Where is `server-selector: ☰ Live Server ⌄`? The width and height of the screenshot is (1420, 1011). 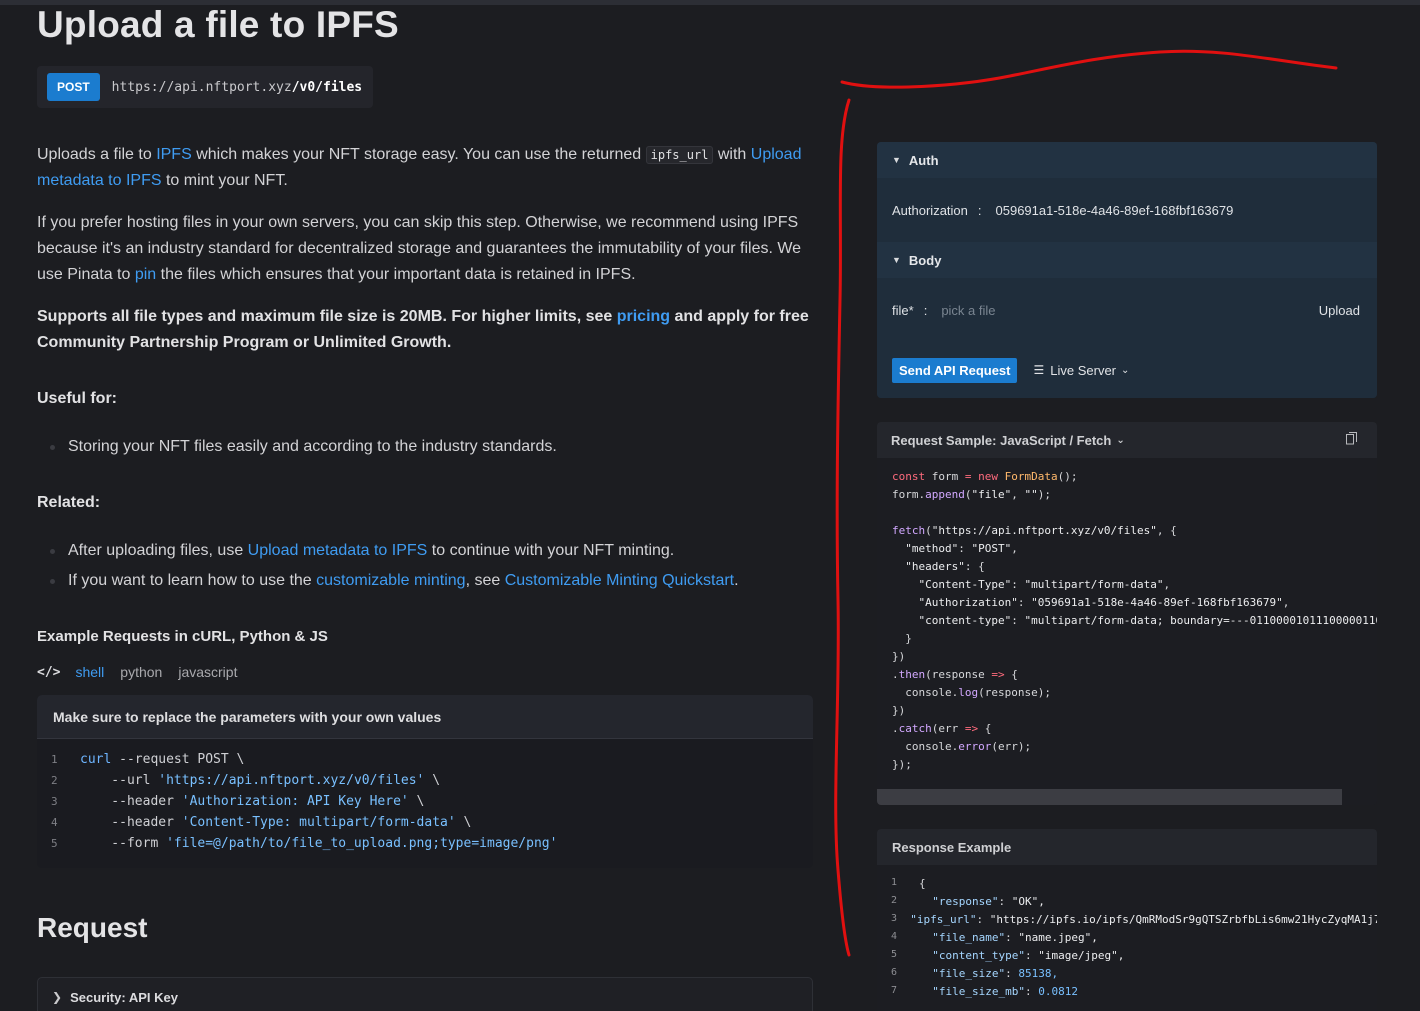 server-selector: ☰ Live Server ⌄ is located at coordinates (1081, 370).